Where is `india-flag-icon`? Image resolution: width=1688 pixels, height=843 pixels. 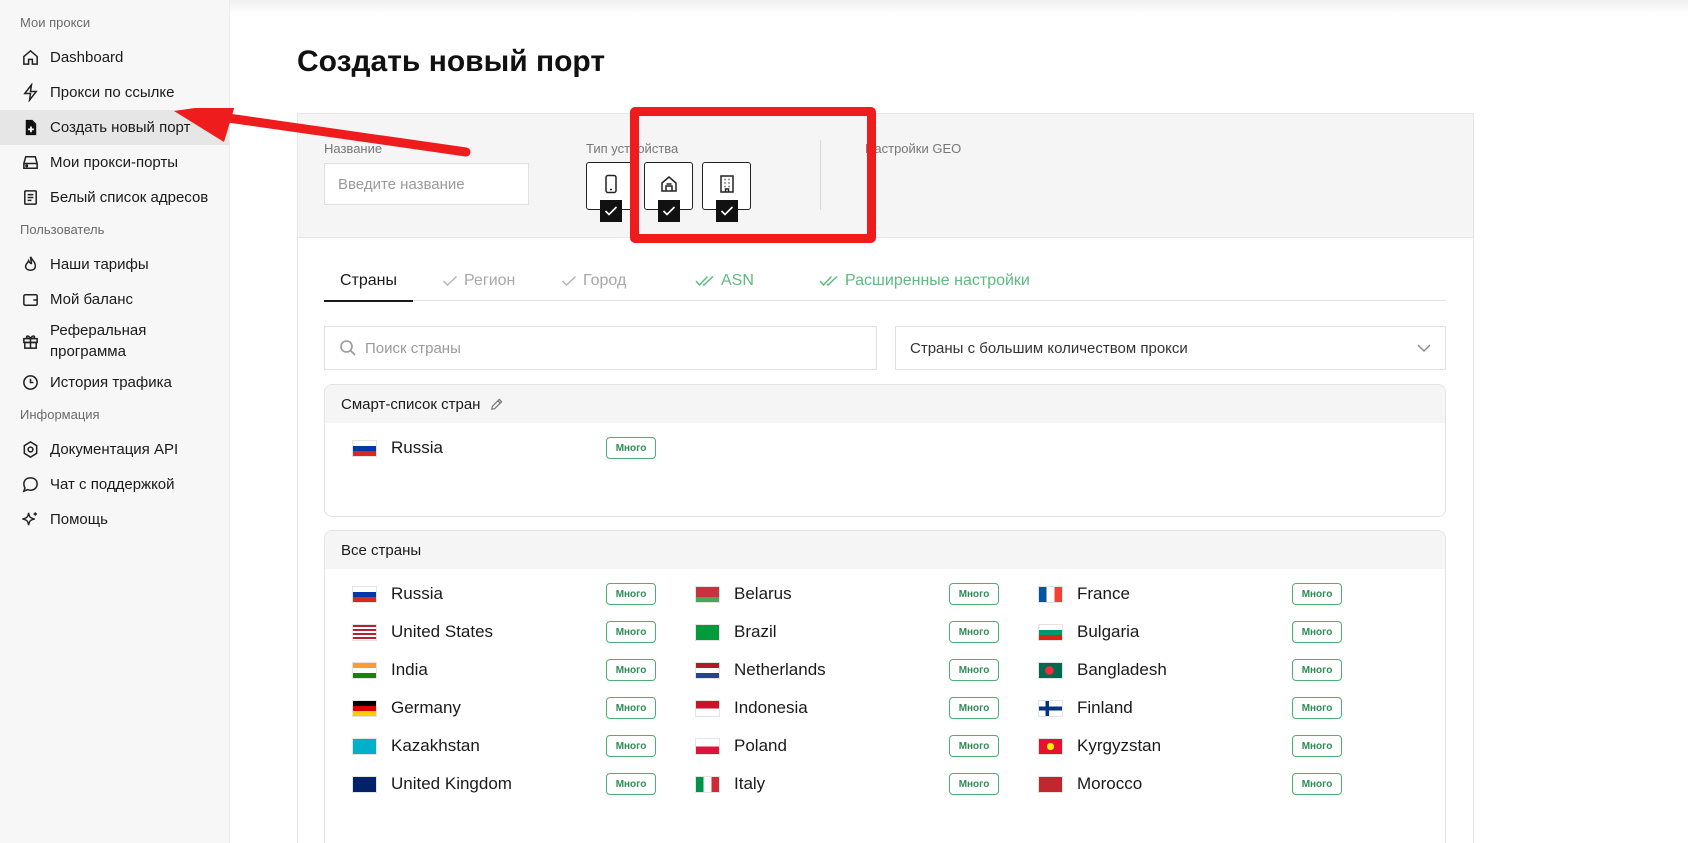
india-flag-icon is located at coordinates (364, 670).